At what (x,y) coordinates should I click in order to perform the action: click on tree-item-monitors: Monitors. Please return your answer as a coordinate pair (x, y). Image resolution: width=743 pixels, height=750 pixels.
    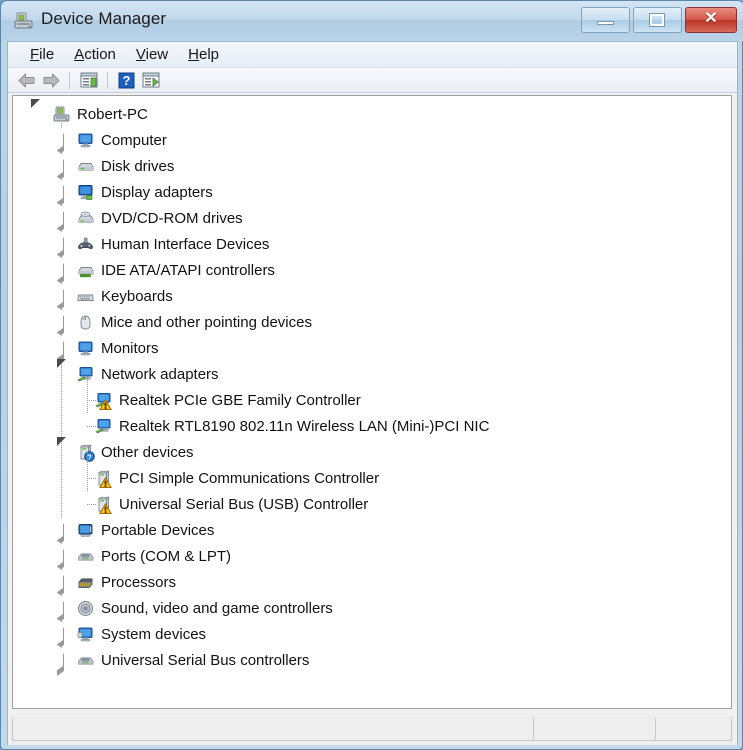
    Looking at the image, I should click on (372, 348).